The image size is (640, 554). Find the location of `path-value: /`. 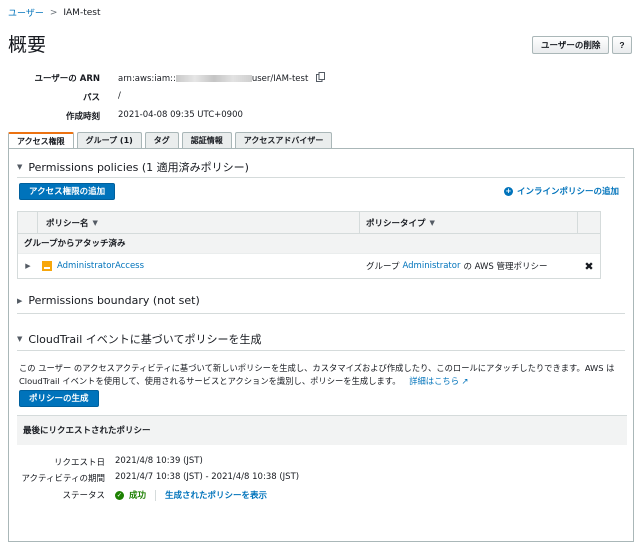

path-value: / is located at coordinates (119, 96).